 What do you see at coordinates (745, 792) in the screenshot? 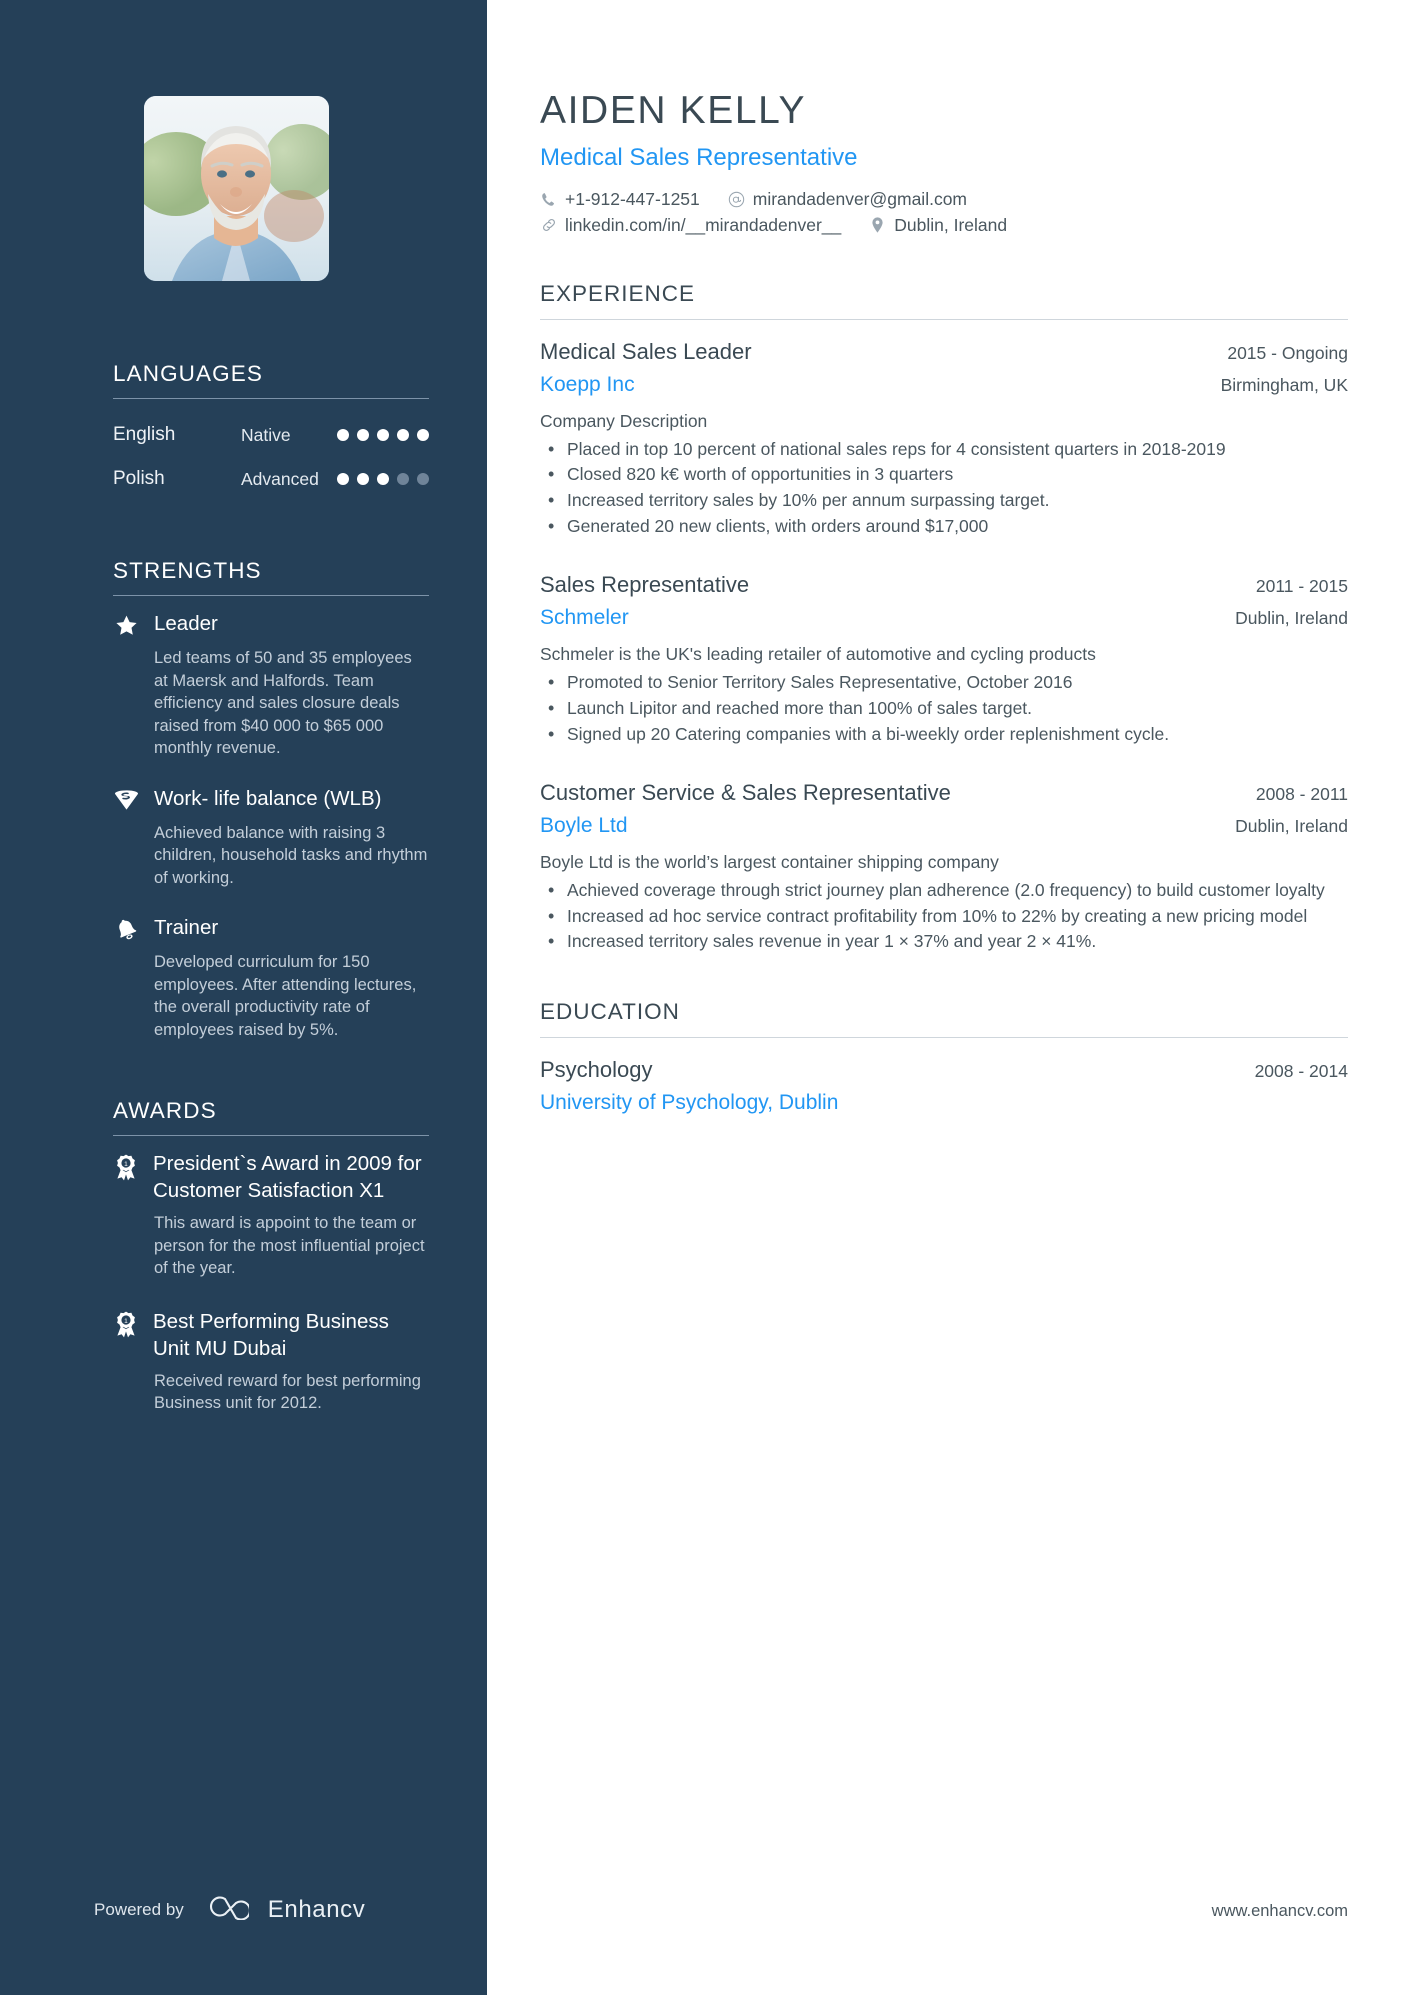
I see `entry-role: Customer Service & Sales Representative` at bounding box center [745, 792].